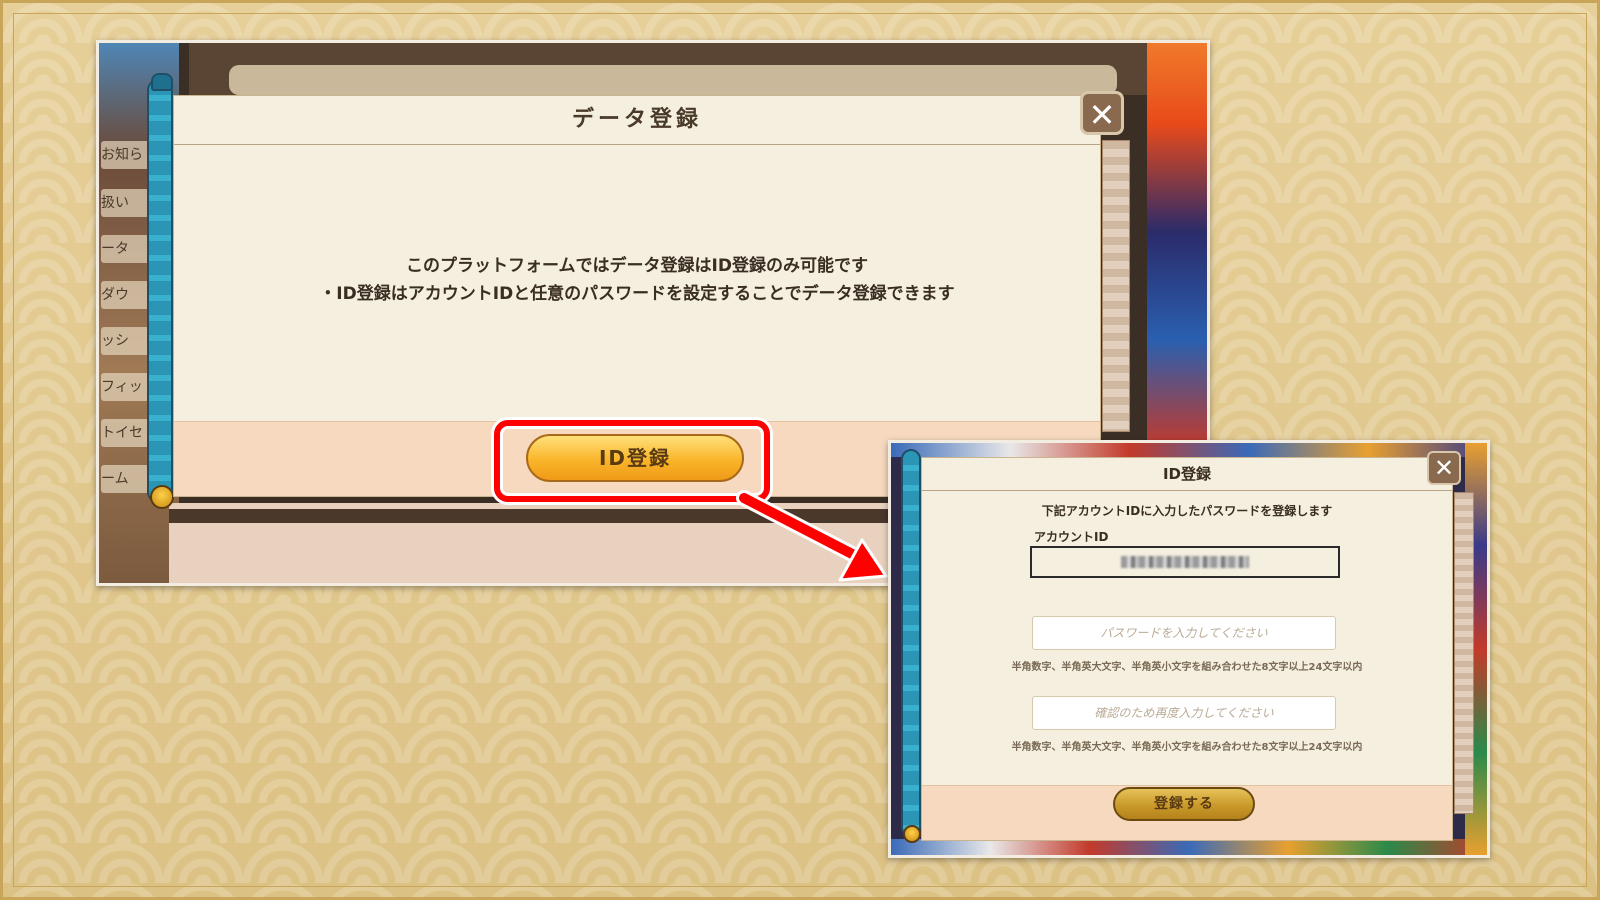 The height and width of the screenshot is (900, 1600). I want to click on background-artwork-bottom, so click(1189, 847).